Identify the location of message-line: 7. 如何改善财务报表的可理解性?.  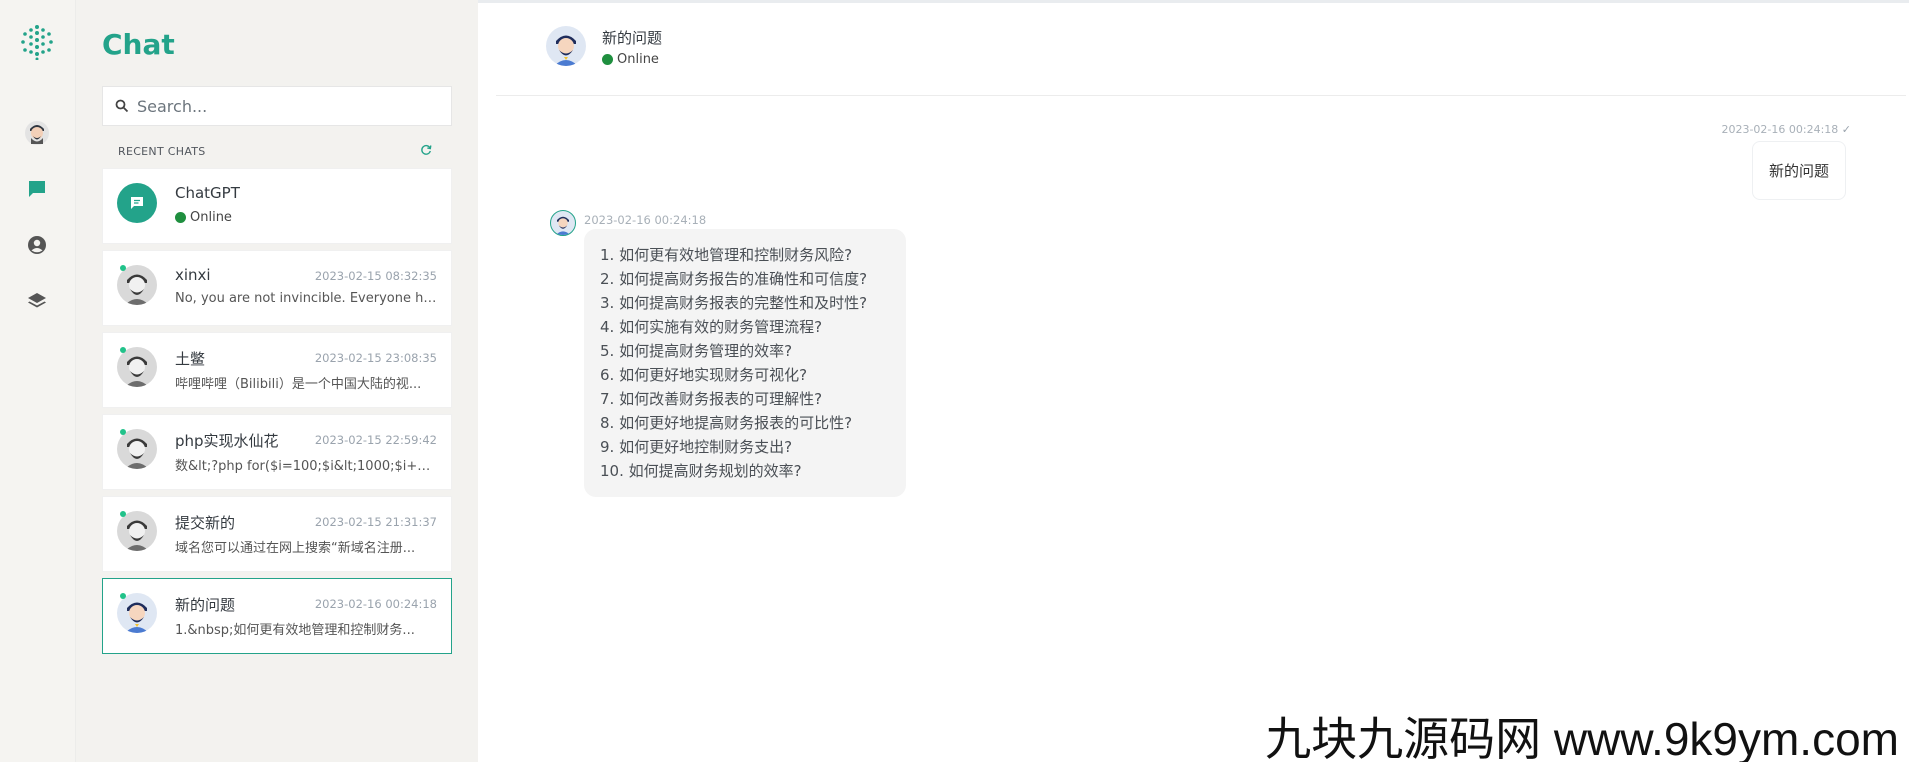
(711, 399).